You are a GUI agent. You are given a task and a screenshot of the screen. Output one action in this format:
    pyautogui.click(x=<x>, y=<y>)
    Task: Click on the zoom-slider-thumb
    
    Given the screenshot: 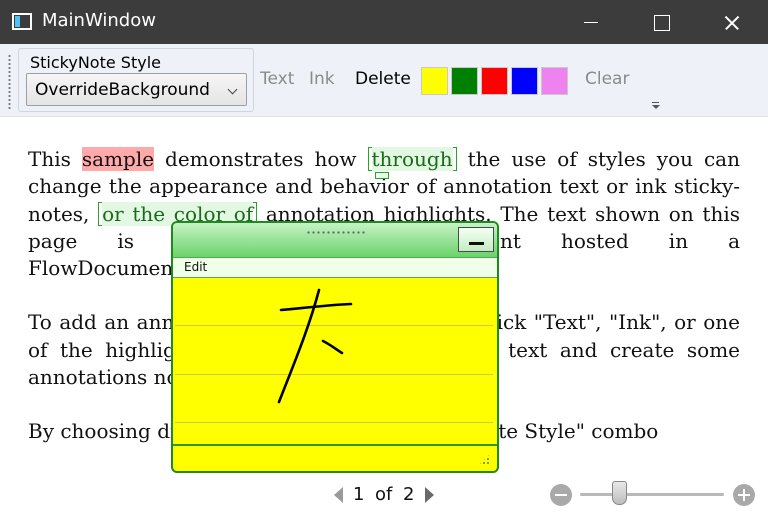 What is the action you would take?
    pyautogui.click(x=620, y=493)
    